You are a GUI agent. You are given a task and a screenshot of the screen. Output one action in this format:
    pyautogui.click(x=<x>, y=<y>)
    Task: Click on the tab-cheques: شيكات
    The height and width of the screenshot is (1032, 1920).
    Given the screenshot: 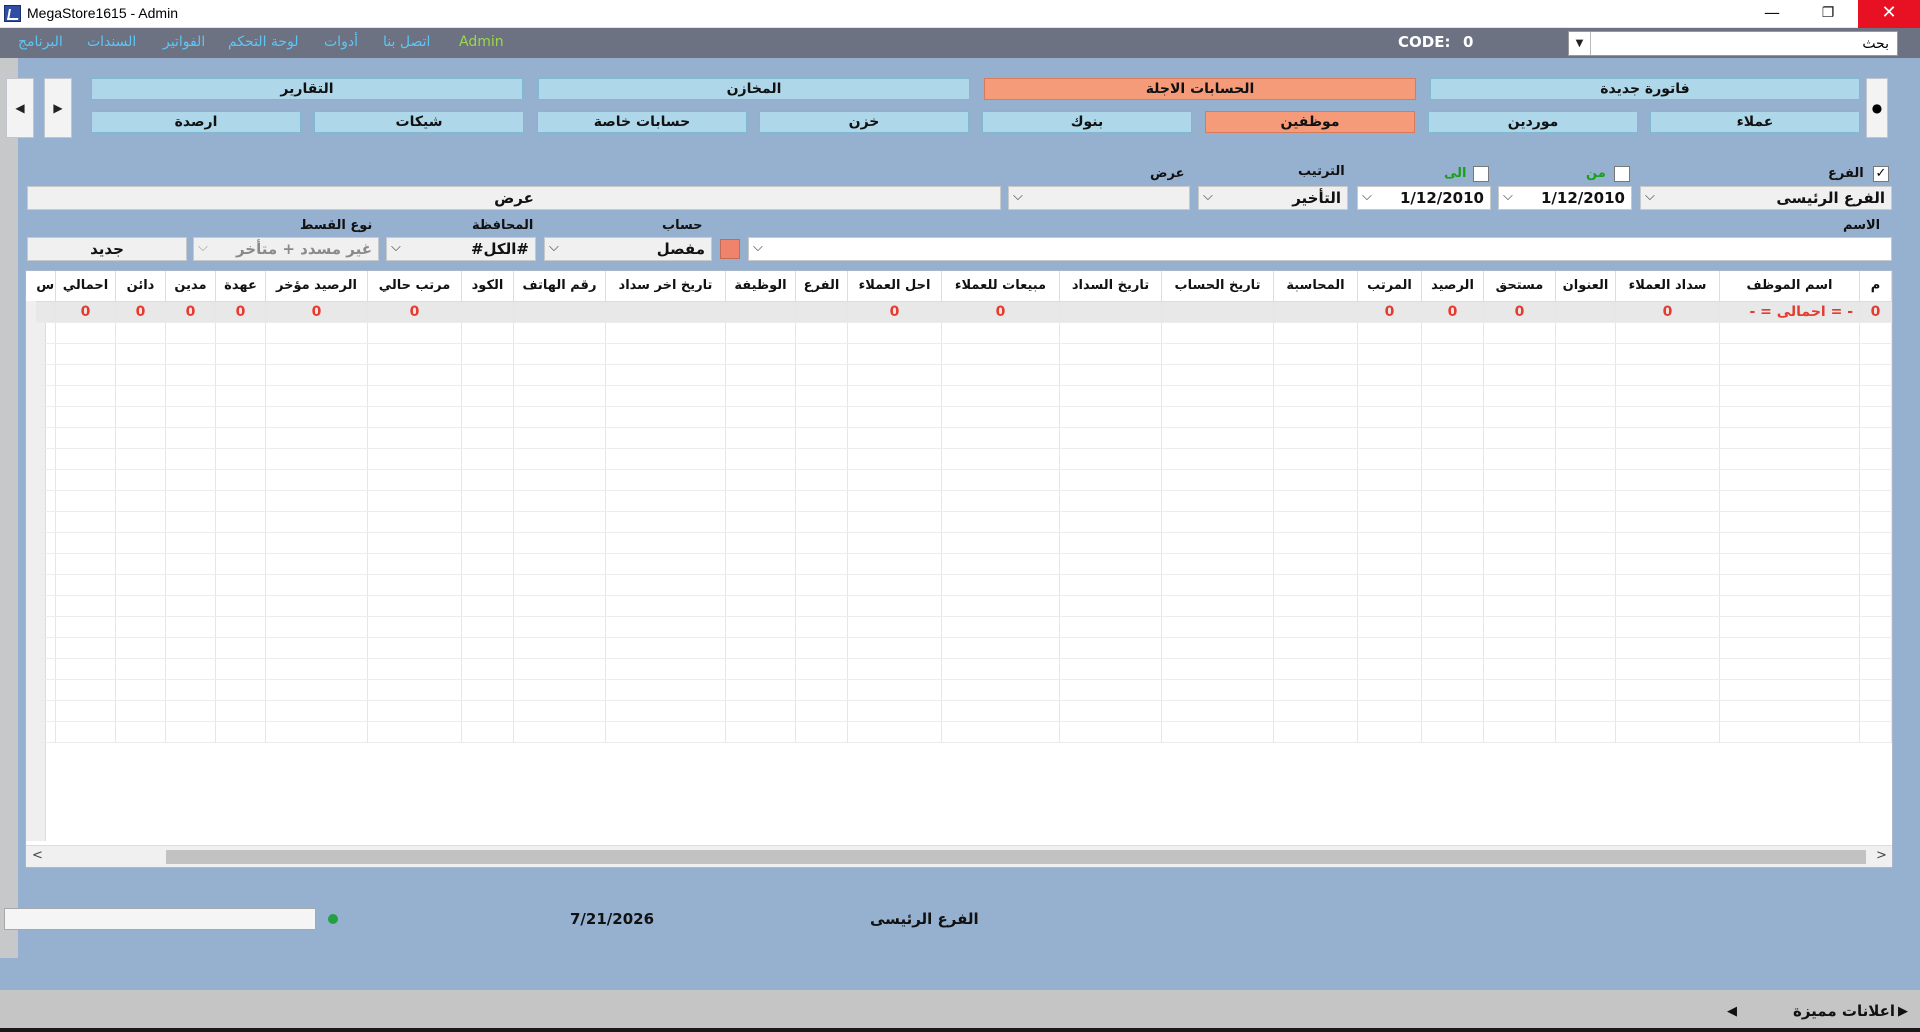 What is the action you would take?
    pyautogui.click(x=419, y=122)
    